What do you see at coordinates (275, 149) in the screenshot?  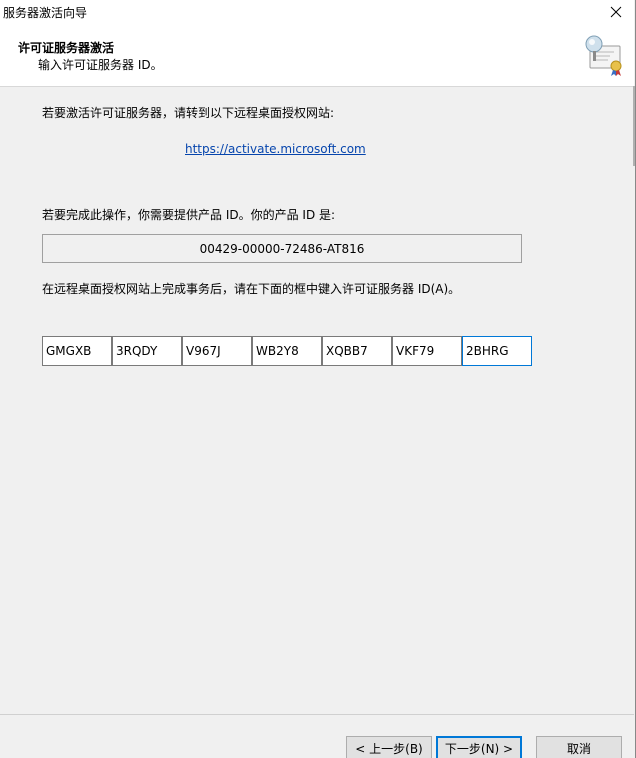 I see `activation-website-link: https://activate.microsoft.com` at bounding box center [275, 149].